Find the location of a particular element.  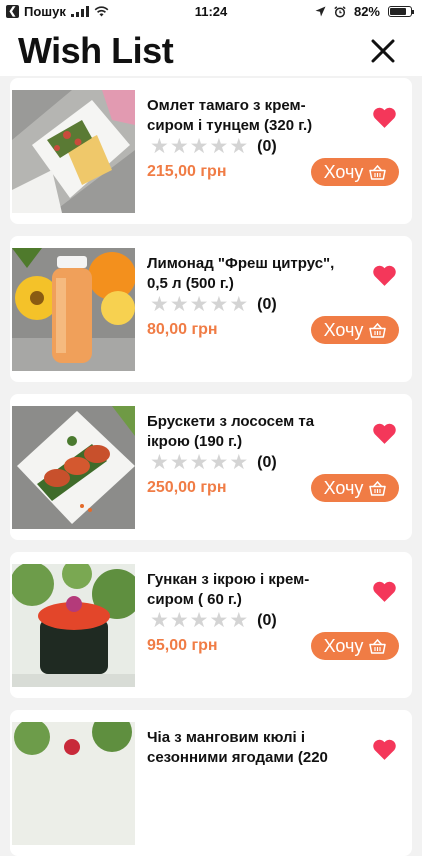

alarm-icon is located at coordinates (340, 11).